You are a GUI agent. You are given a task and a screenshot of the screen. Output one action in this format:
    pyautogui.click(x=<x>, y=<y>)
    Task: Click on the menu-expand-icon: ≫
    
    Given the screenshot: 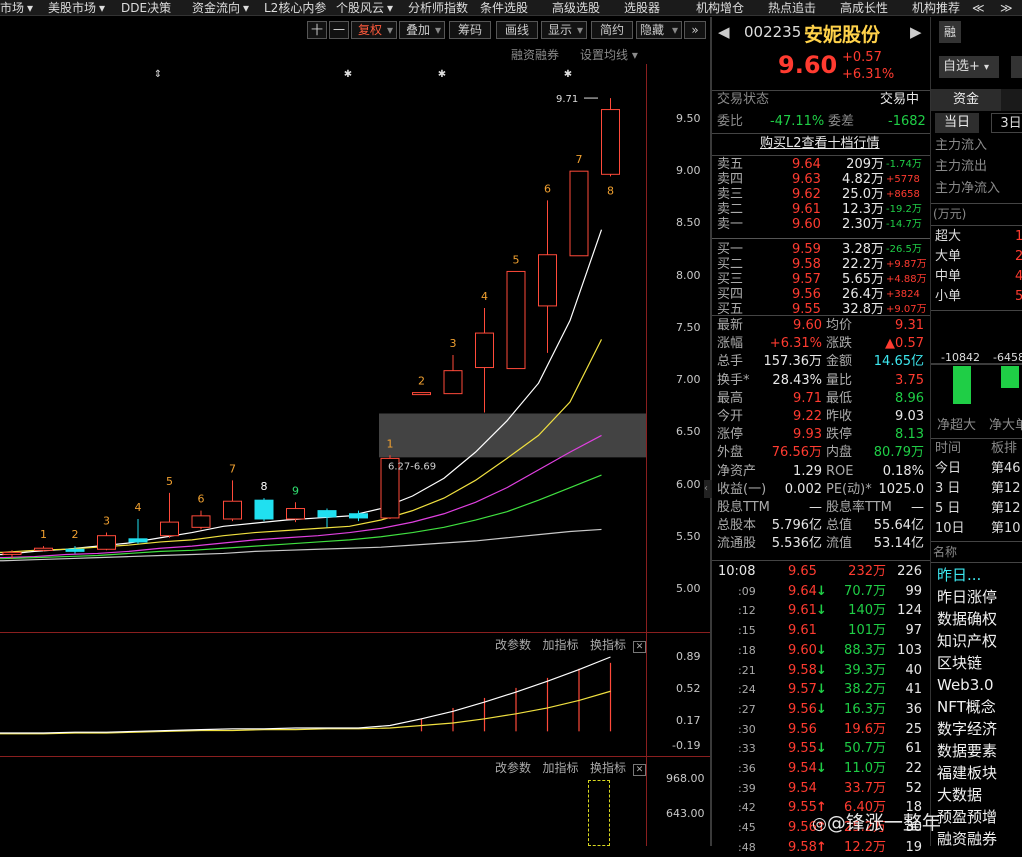 What is the action you would take?
    pyautogui.click(x=1006, y=8)
    